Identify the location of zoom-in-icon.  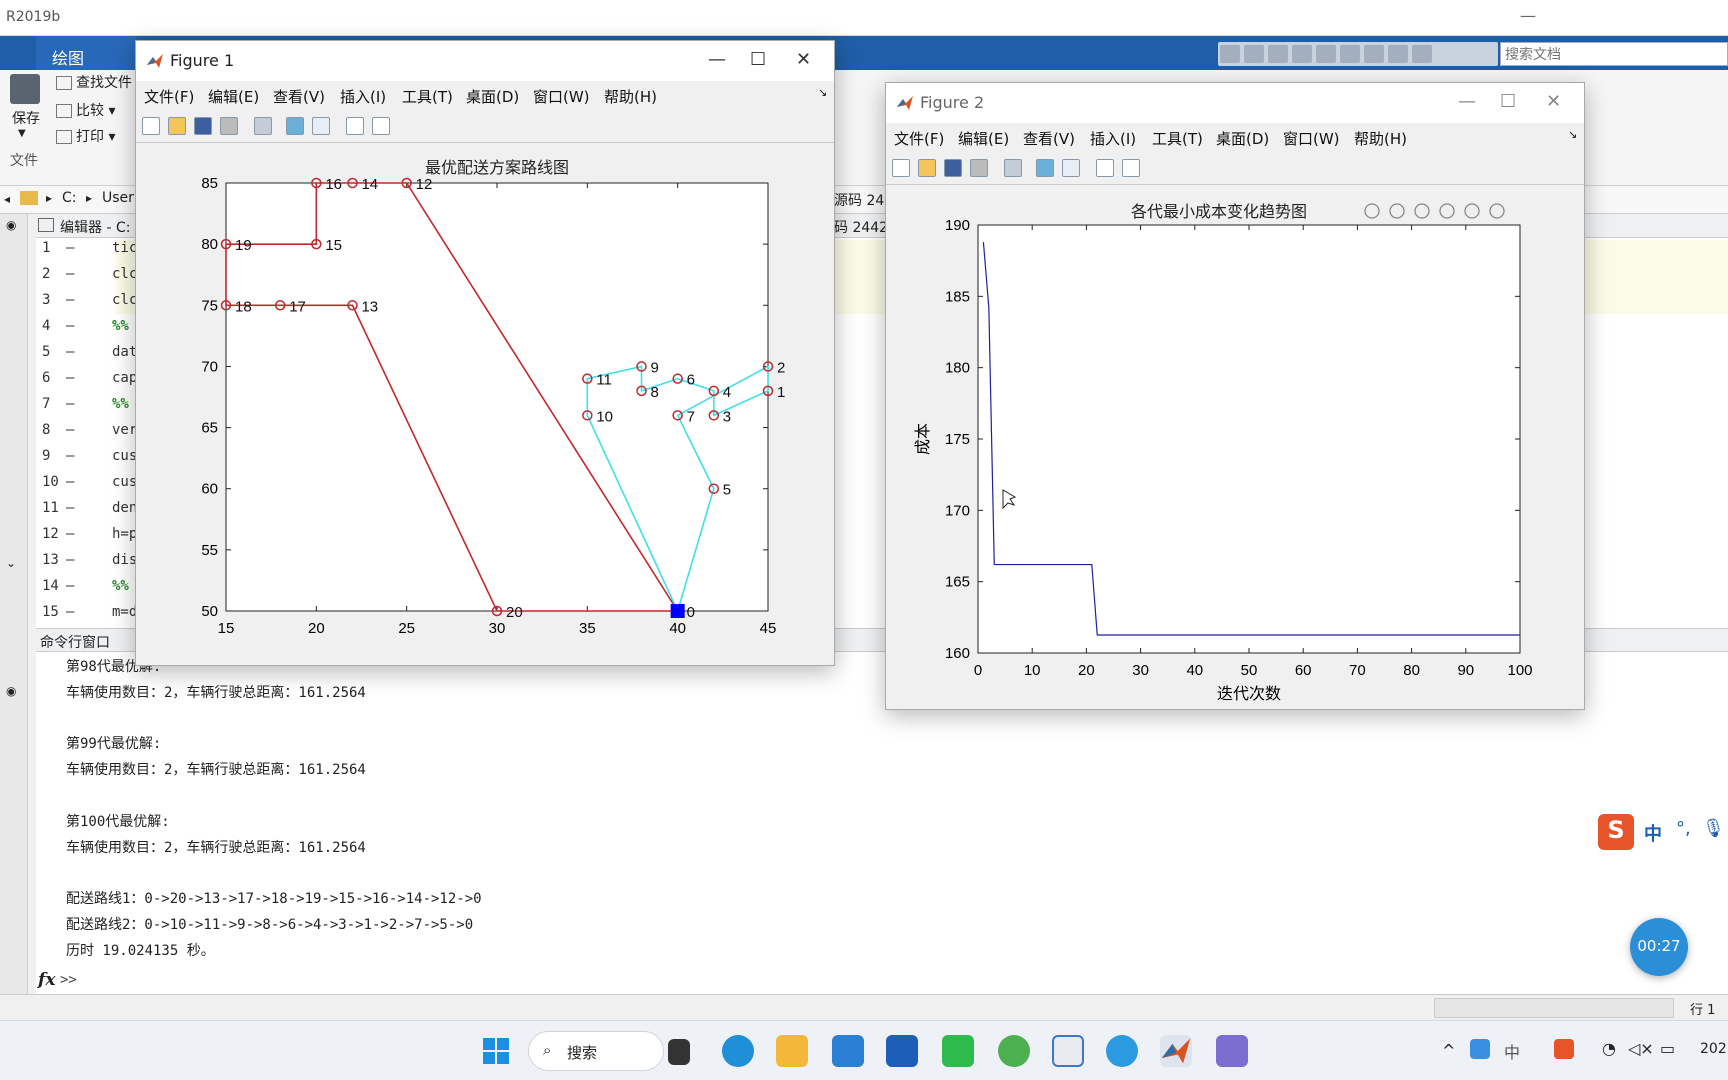
(1447, 211).